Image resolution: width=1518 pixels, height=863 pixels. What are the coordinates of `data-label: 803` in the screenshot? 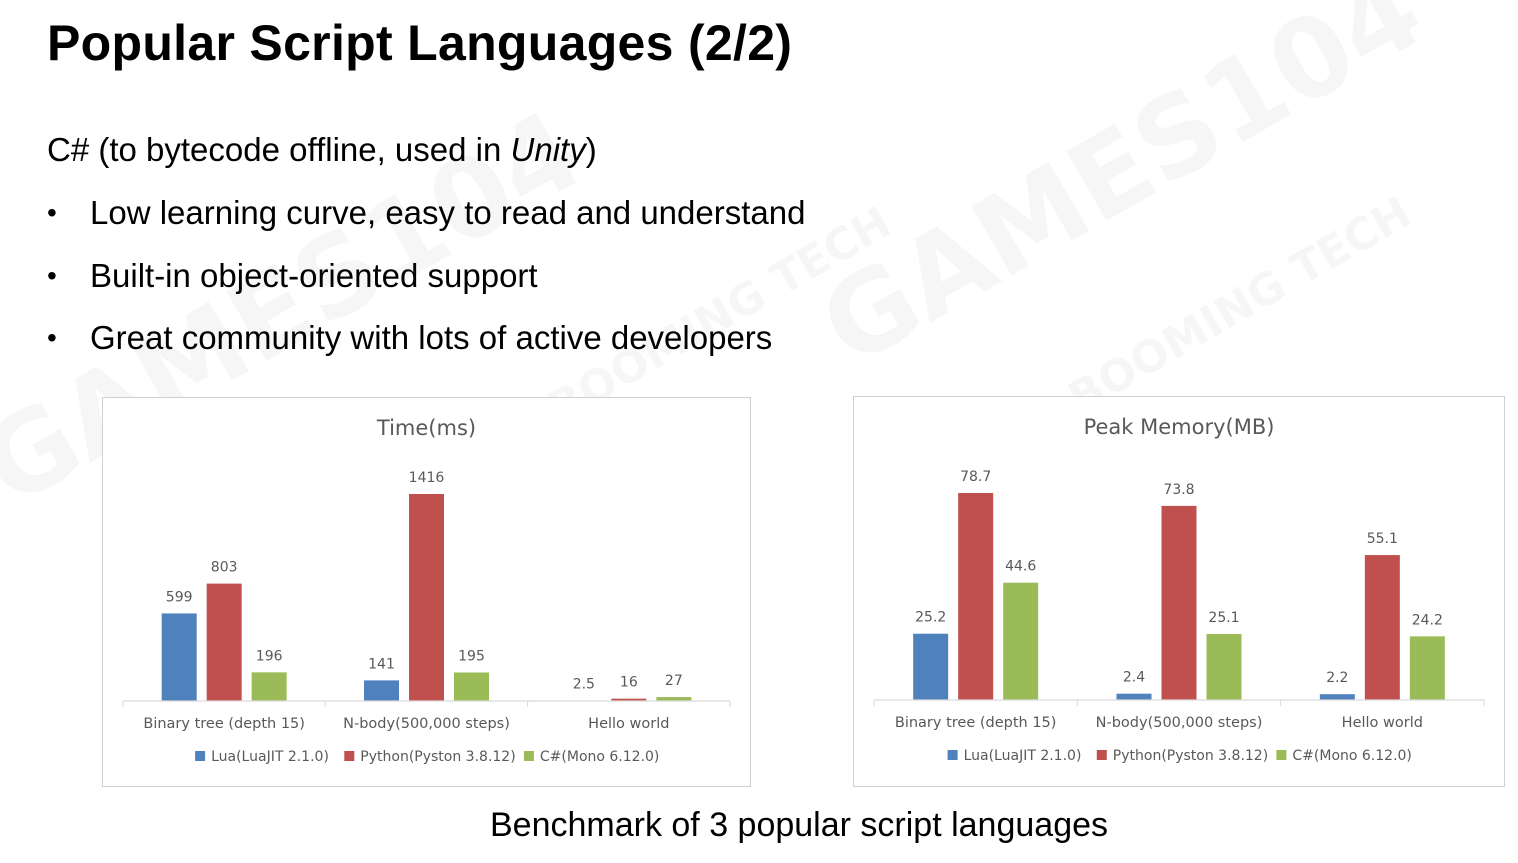 It's located at (224, 568).